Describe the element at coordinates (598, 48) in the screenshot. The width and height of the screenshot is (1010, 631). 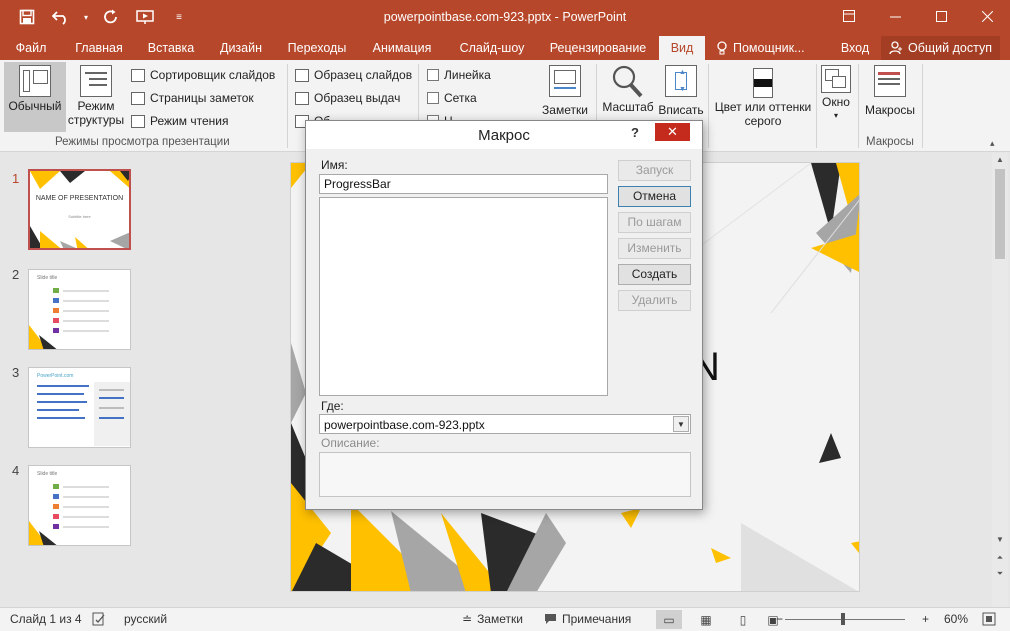
I see `tab-review: Рецензирование` at that location.